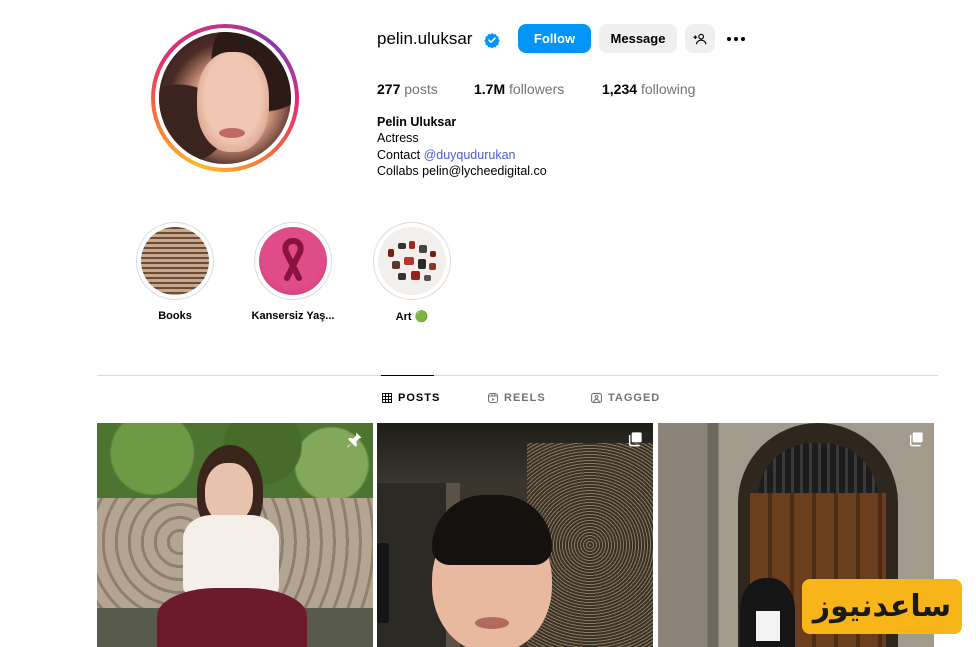 The width and height of the screenshot is (976, 647). What do you see at coordinates (389, 89) in the screenshot?
I see `posts-count-value: 277` at bounding box center [389, 89].